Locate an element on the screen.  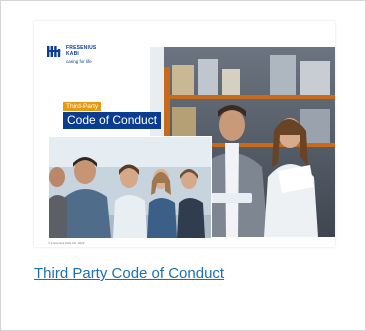
logo-name-line2: KABI is located at coordinates (73, 54).